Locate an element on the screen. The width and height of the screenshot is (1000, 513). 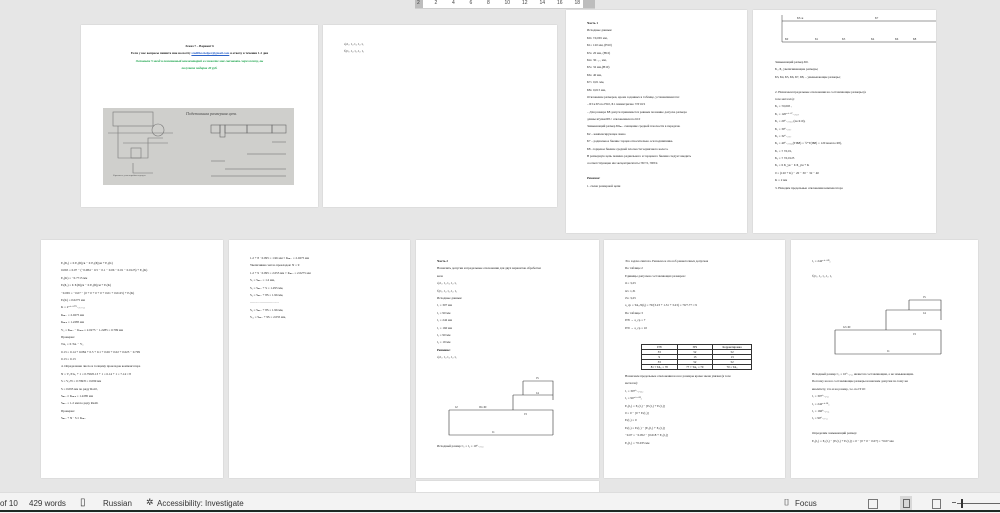
text-line: l₆ = 19 мм is located at coordinates (444, 342).